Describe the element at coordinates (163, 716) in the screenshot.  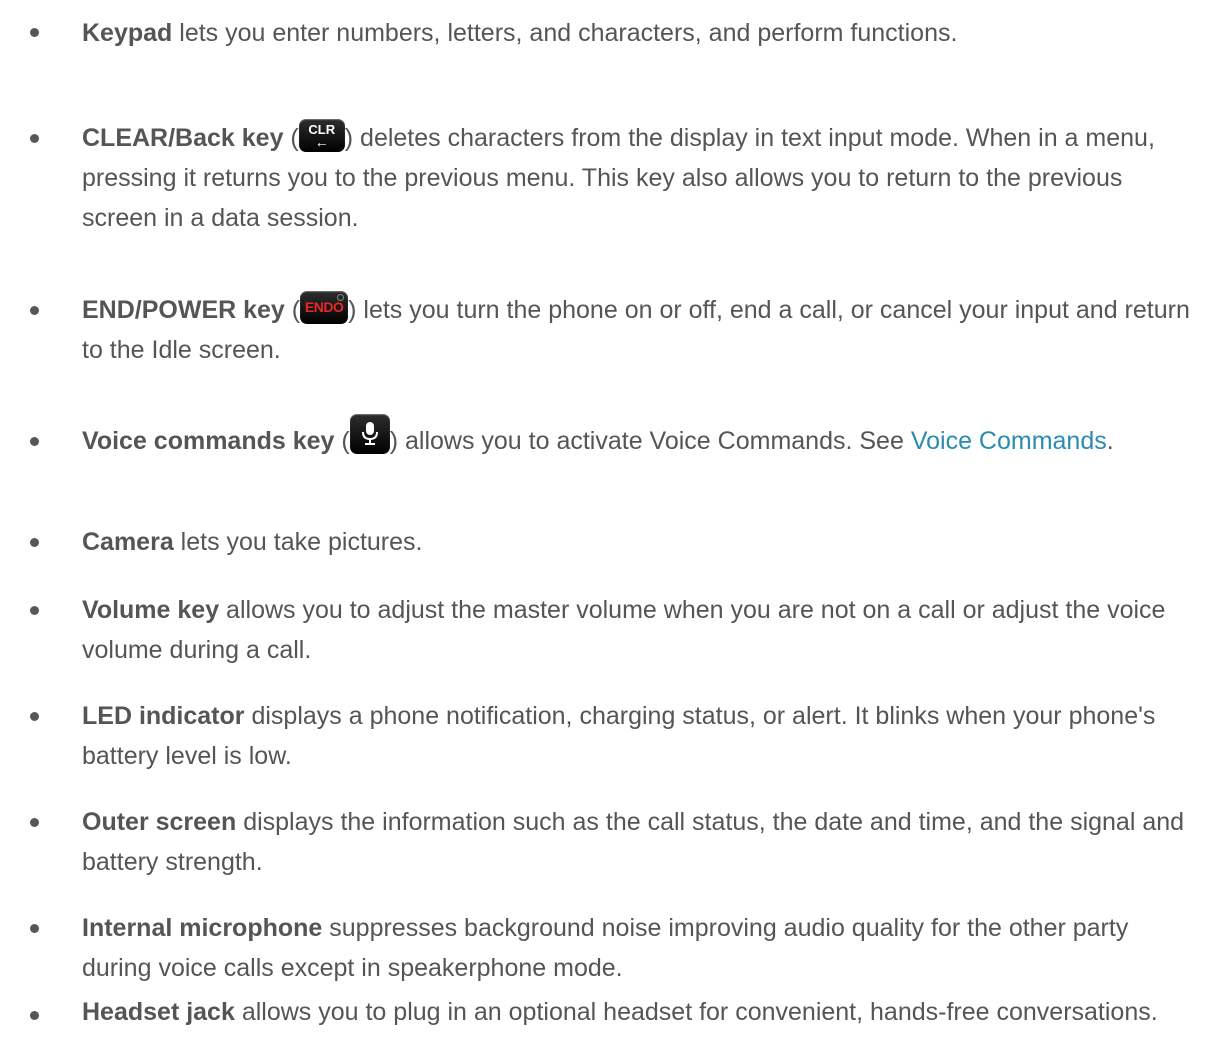
I see `term-led-indicator: LED indicator` at that location.